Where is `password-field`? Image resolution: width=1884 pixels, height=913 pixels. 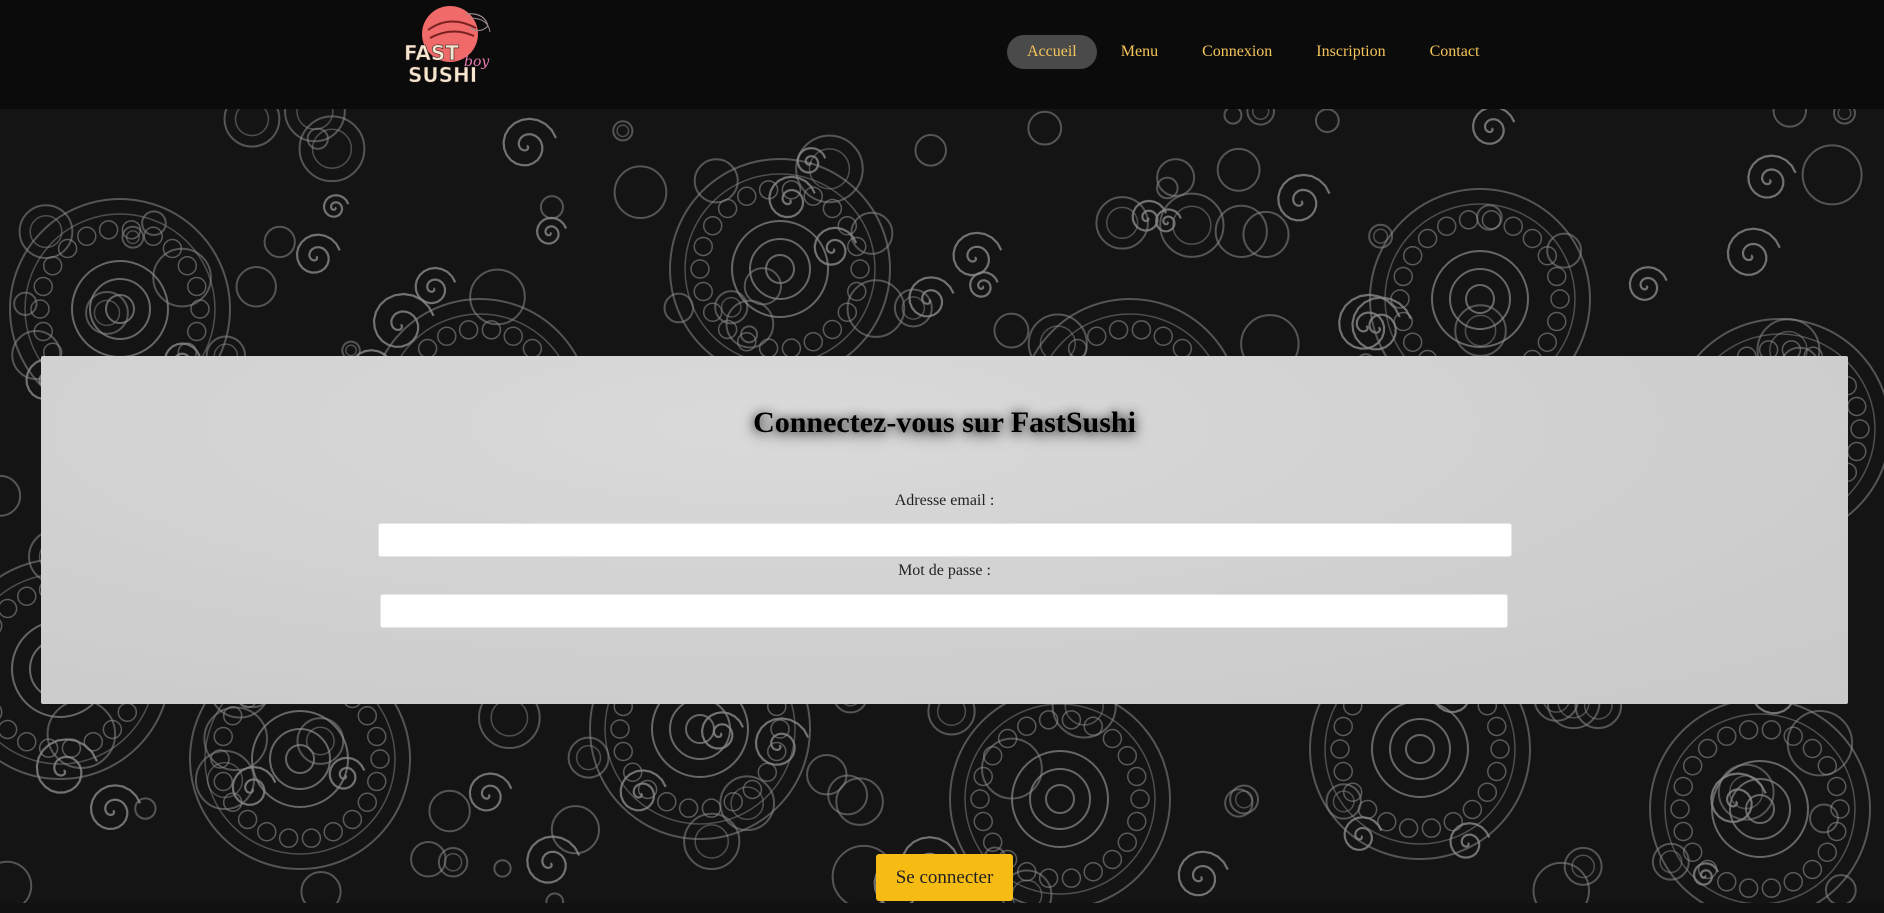
password-field is located at coordinates (944, 611).